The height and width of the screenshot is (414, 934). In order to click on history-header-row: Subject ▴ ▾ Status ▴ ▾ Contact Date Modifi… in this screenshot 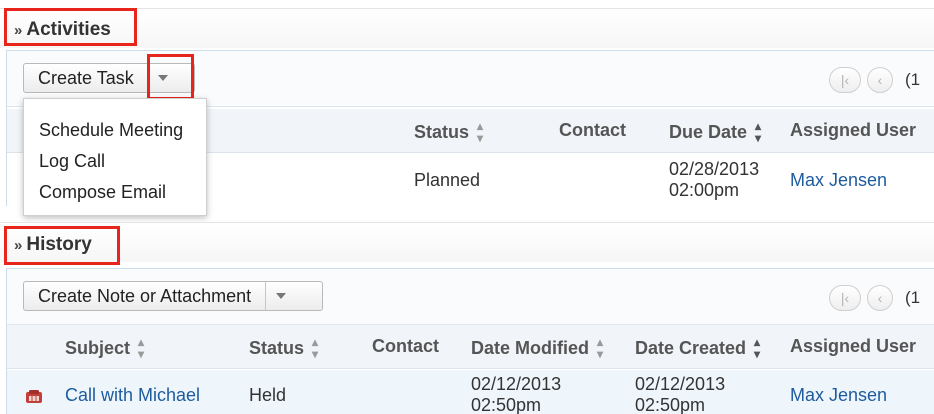, I will do `click(470, 347)`.